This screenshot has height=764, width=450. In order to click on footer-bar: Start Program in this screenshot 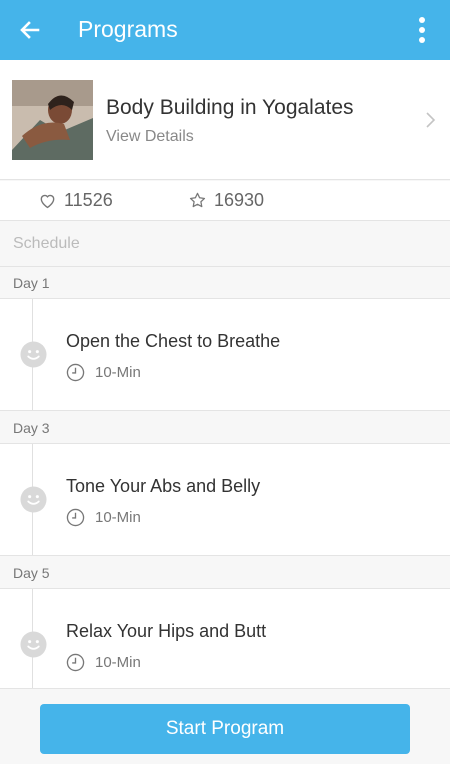, I will do `click(225, 726)`.